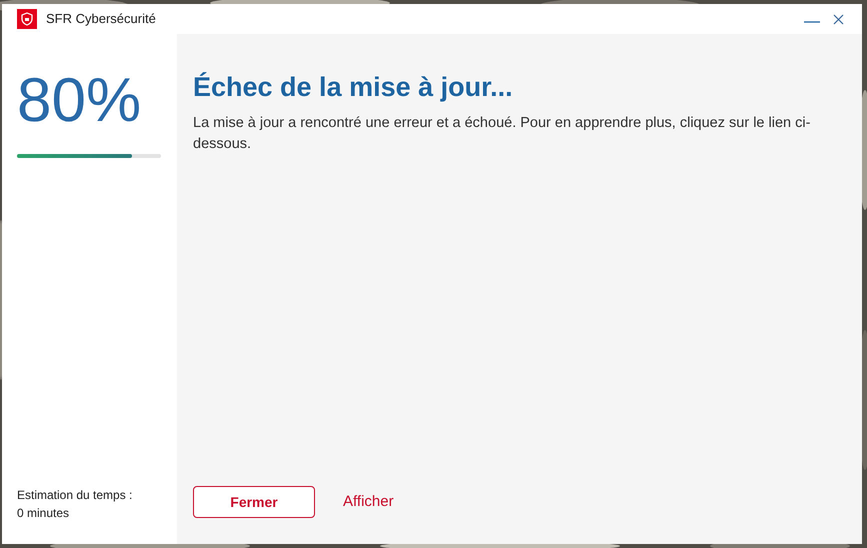 This screenshot has height=548, width=867. What do you see at coordinates (368, 502) in the screenshot?
I see `show-link: Afficher` at bounding box center [368, 502].